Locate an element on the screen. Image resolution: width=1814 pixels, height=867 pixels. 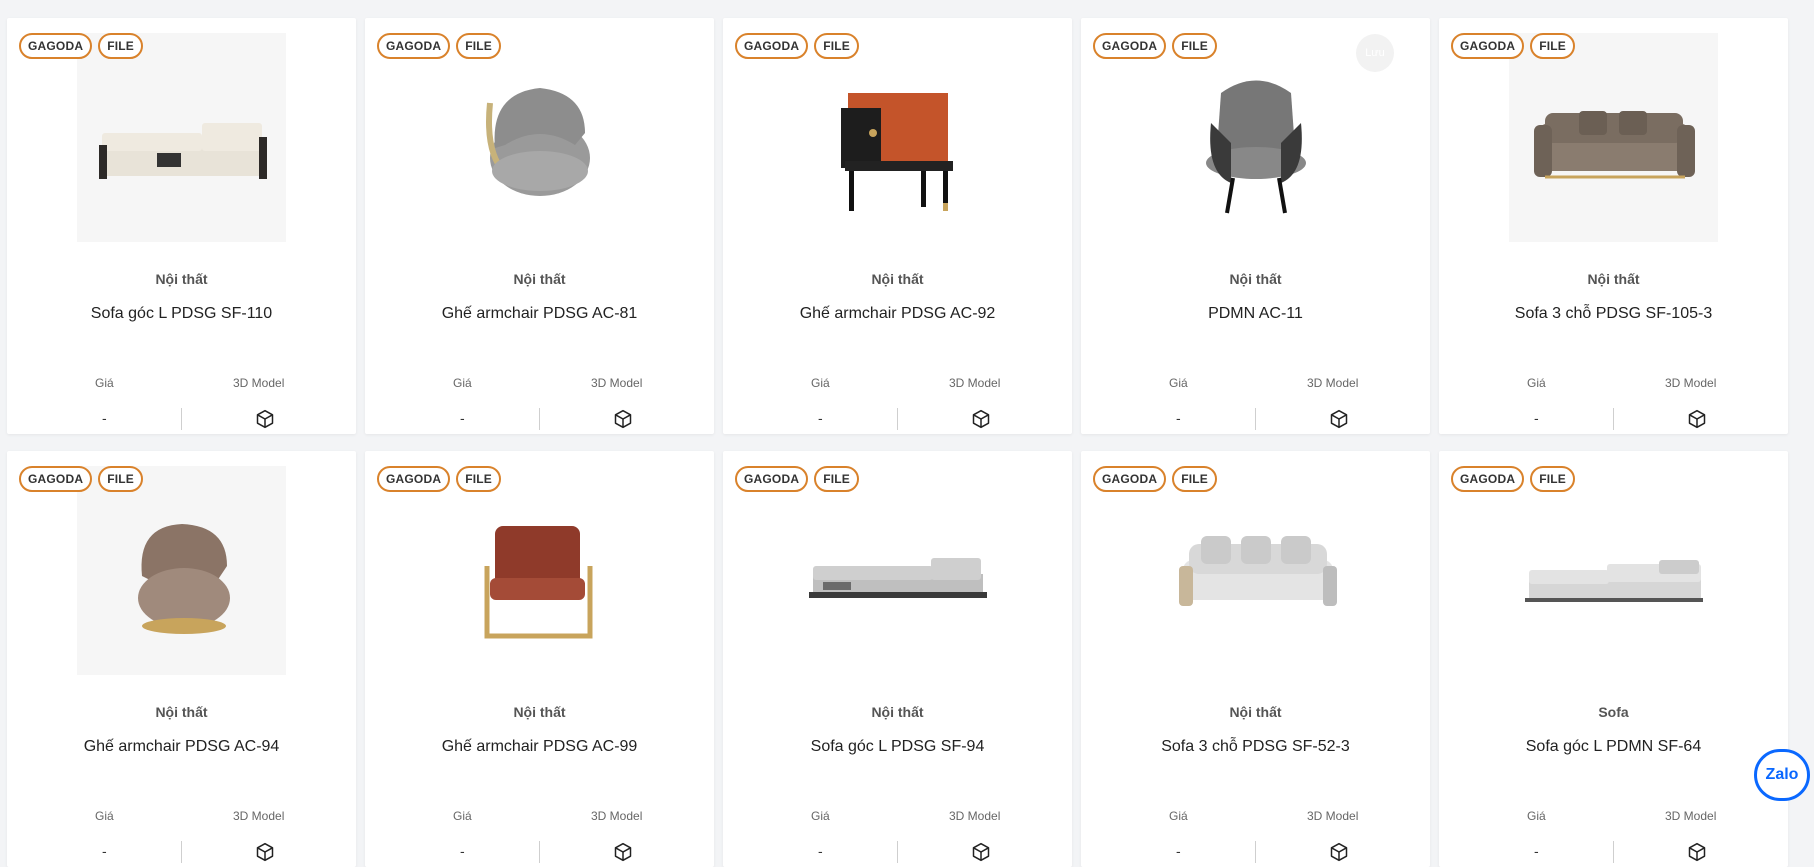
favorite-label: Lưu is located at coordinates (1375, 53).